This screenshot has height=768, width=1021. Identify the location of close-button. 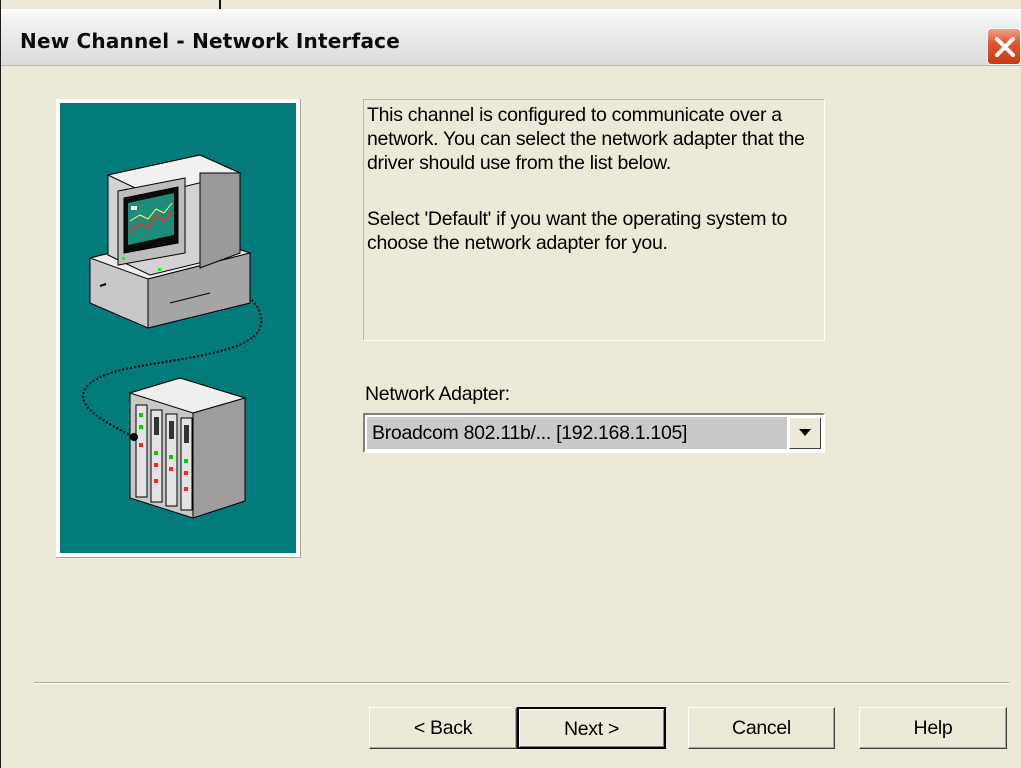
(1004, 46).